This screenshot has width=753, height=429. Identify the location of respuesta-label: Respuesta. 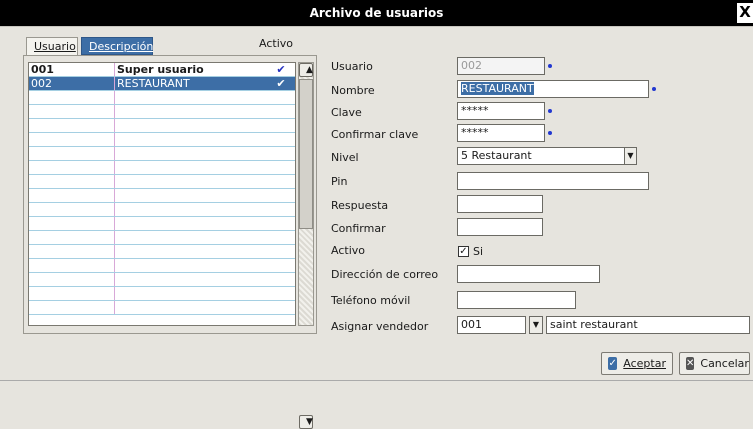
(360, 205).